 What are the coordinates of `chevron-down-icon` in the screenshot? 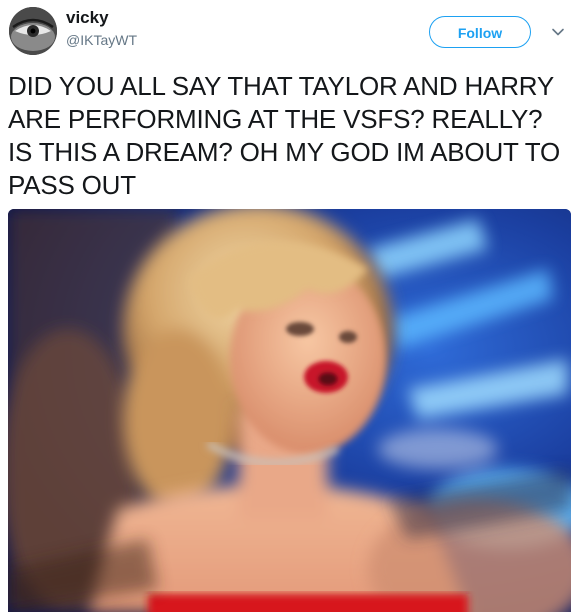 It's located at (558, 32).